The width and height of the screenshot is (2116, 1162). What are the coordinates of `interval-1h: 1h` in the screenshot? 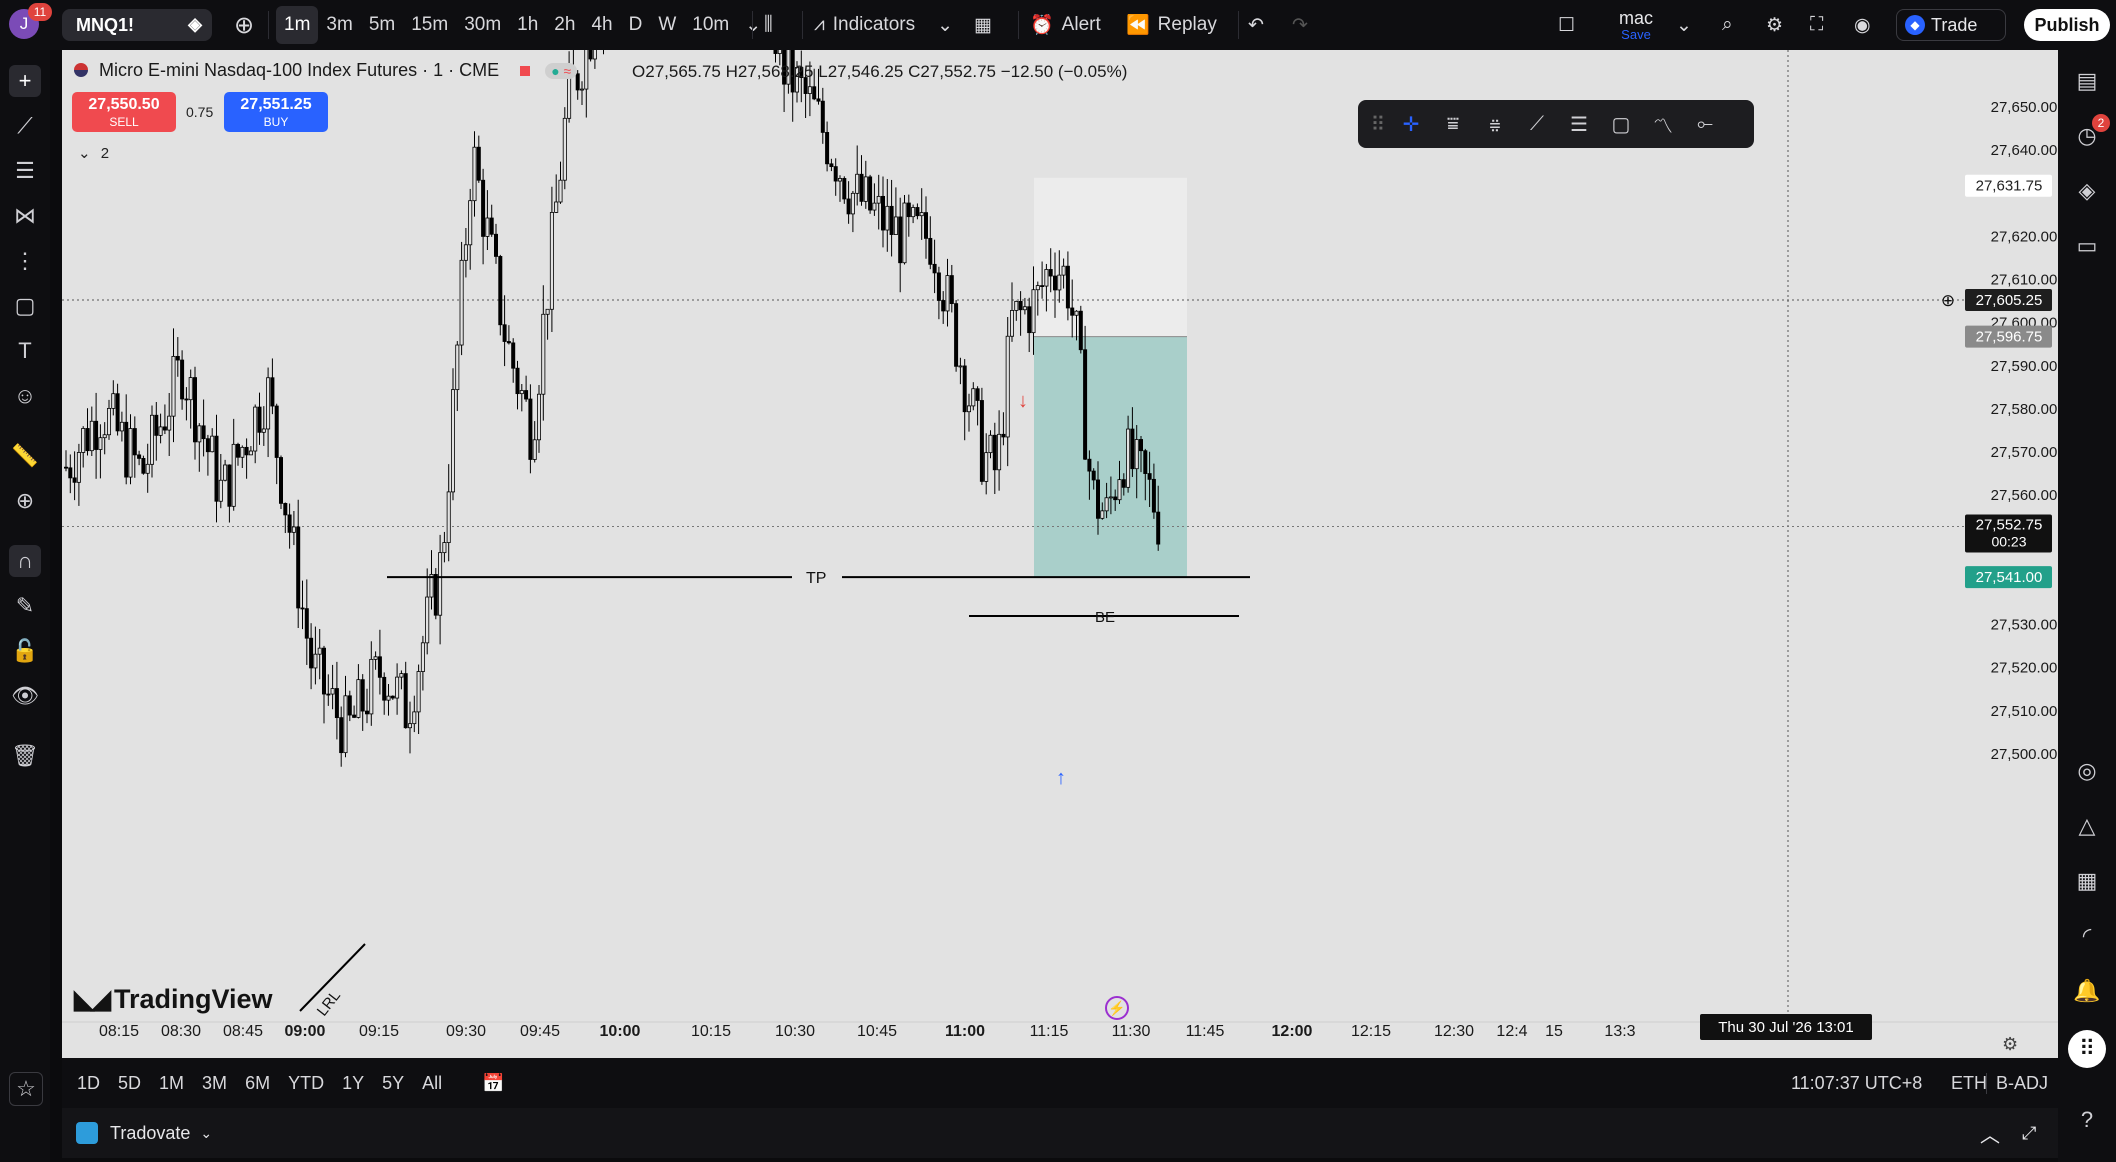 It's located at (527, 25).